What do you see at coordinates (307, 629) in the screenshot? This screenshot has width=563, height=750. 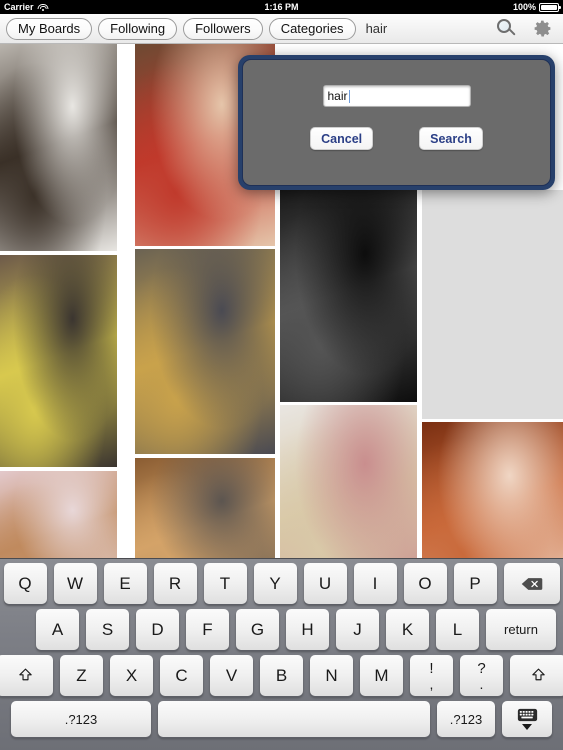 I see `key-h: H` at bounding box center [307, 629].